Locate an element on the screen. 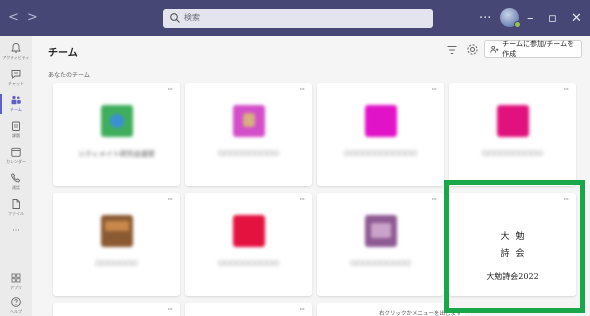 This screenshot has width=590, height=316. rail-label: 通話 is located at coordinates (16, 187).